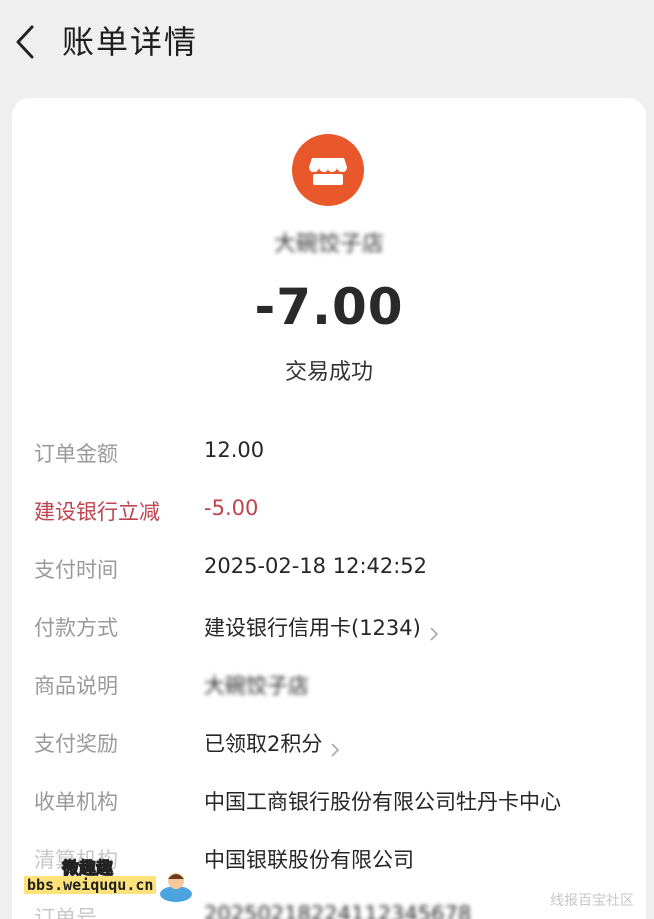 The width and height of the screenshot is (654, 919). I want to click on watermark-logo: 微趣趣 bbs.weiququ.cn, so click(110, 880).